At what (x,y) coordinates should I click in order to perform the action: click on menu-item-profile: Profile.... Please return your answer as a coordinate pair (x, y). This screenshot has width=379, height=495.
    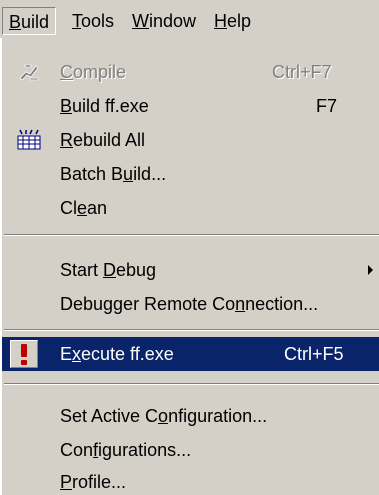
    Looking at the image, I should click on (190, 480).